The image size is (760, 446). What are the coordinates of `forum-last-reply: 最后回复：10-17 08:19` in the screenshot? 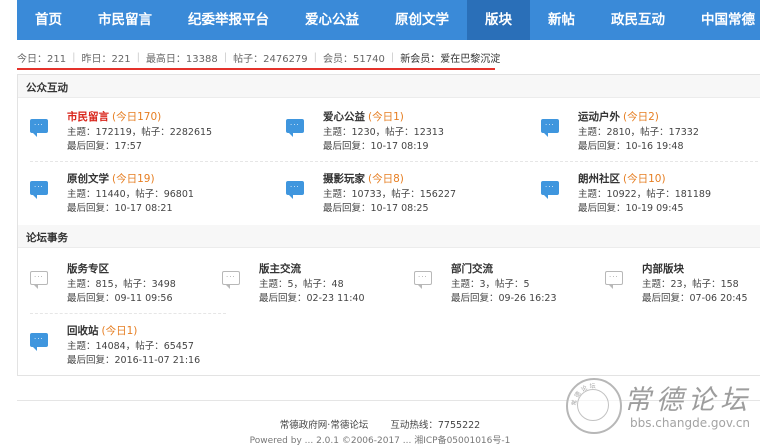 It's located at (376, 146).